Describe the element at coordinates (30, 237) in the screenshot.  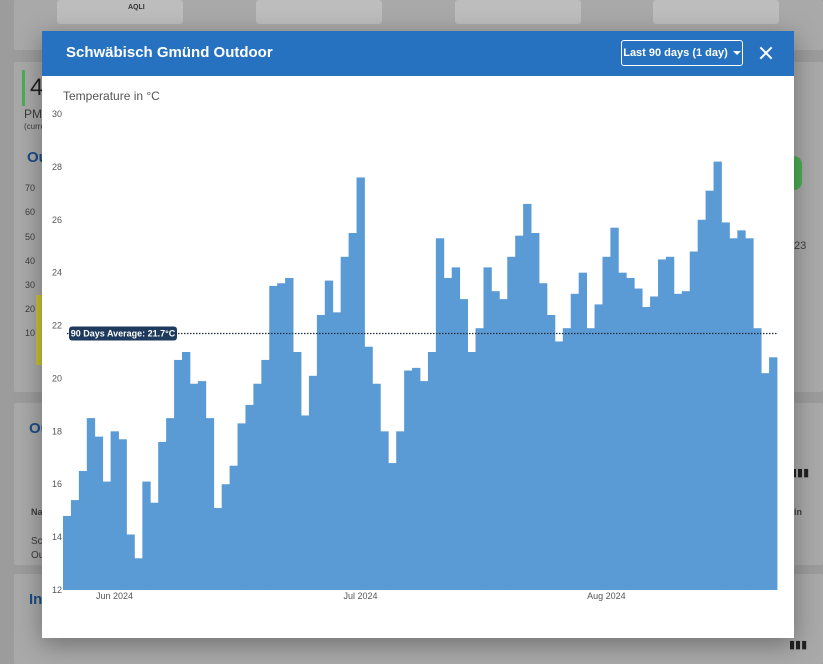
I see `background-tick: 50` at that location.